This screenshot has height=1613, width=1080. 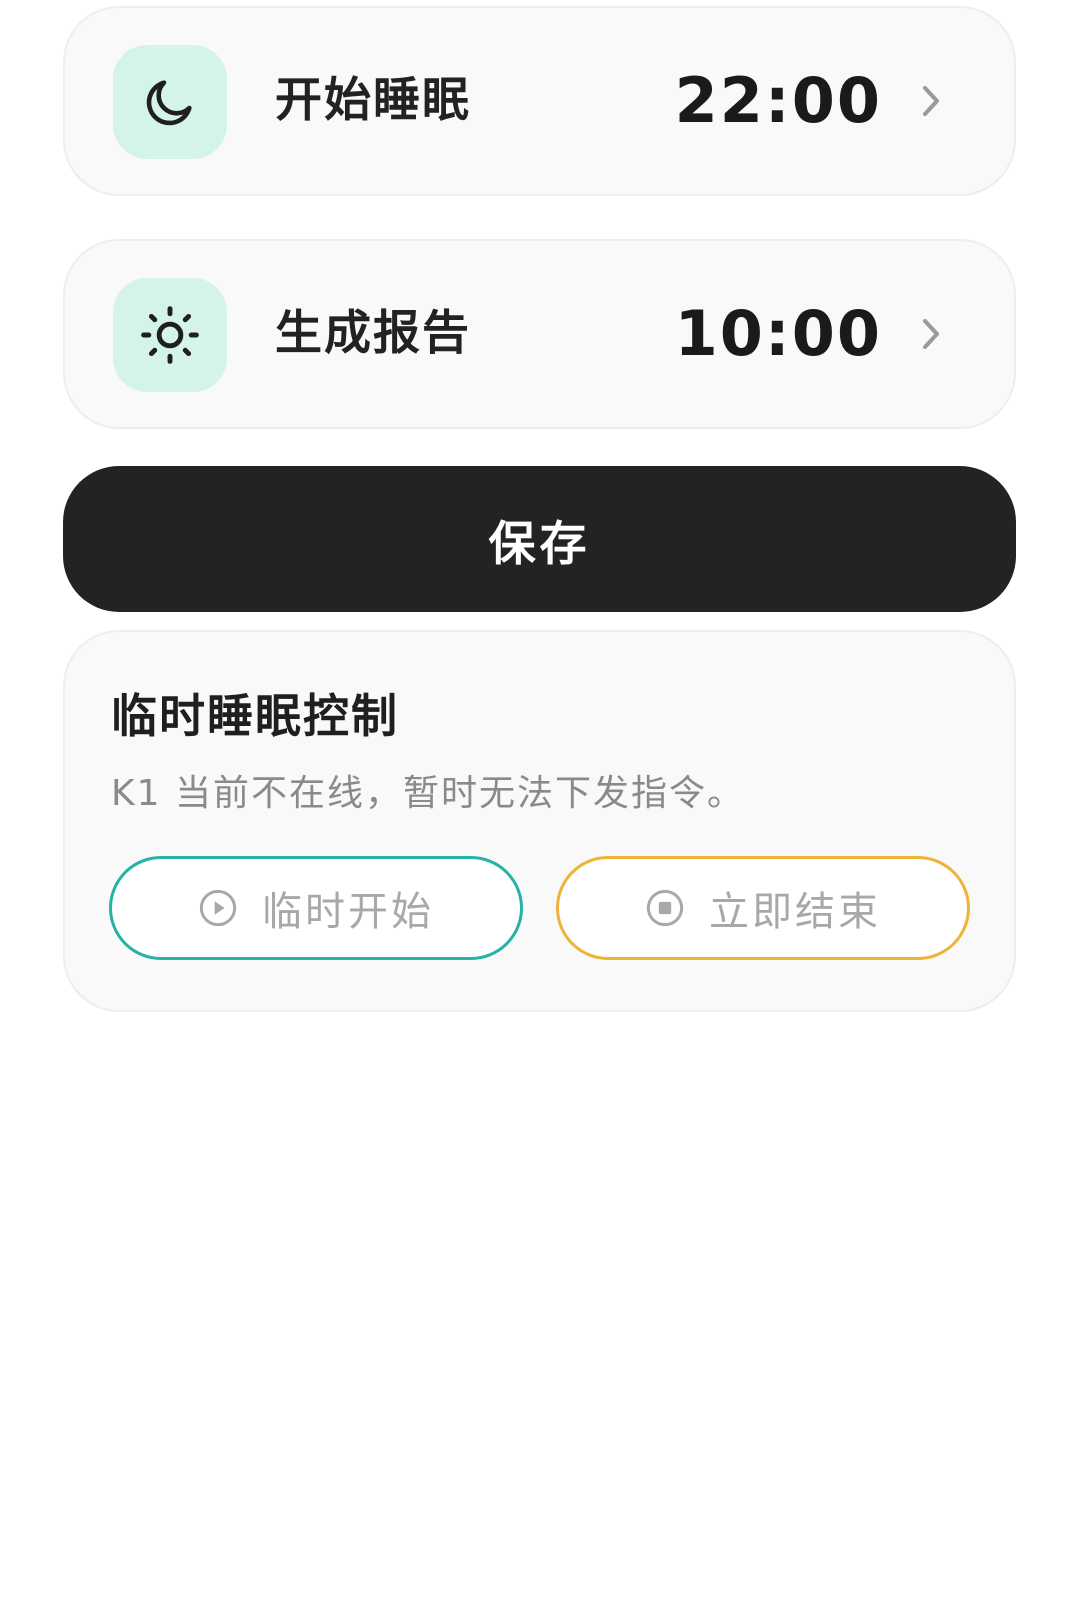 I want to click on sleep-start-label: 开始睡眠, so click(x=373, y=100).